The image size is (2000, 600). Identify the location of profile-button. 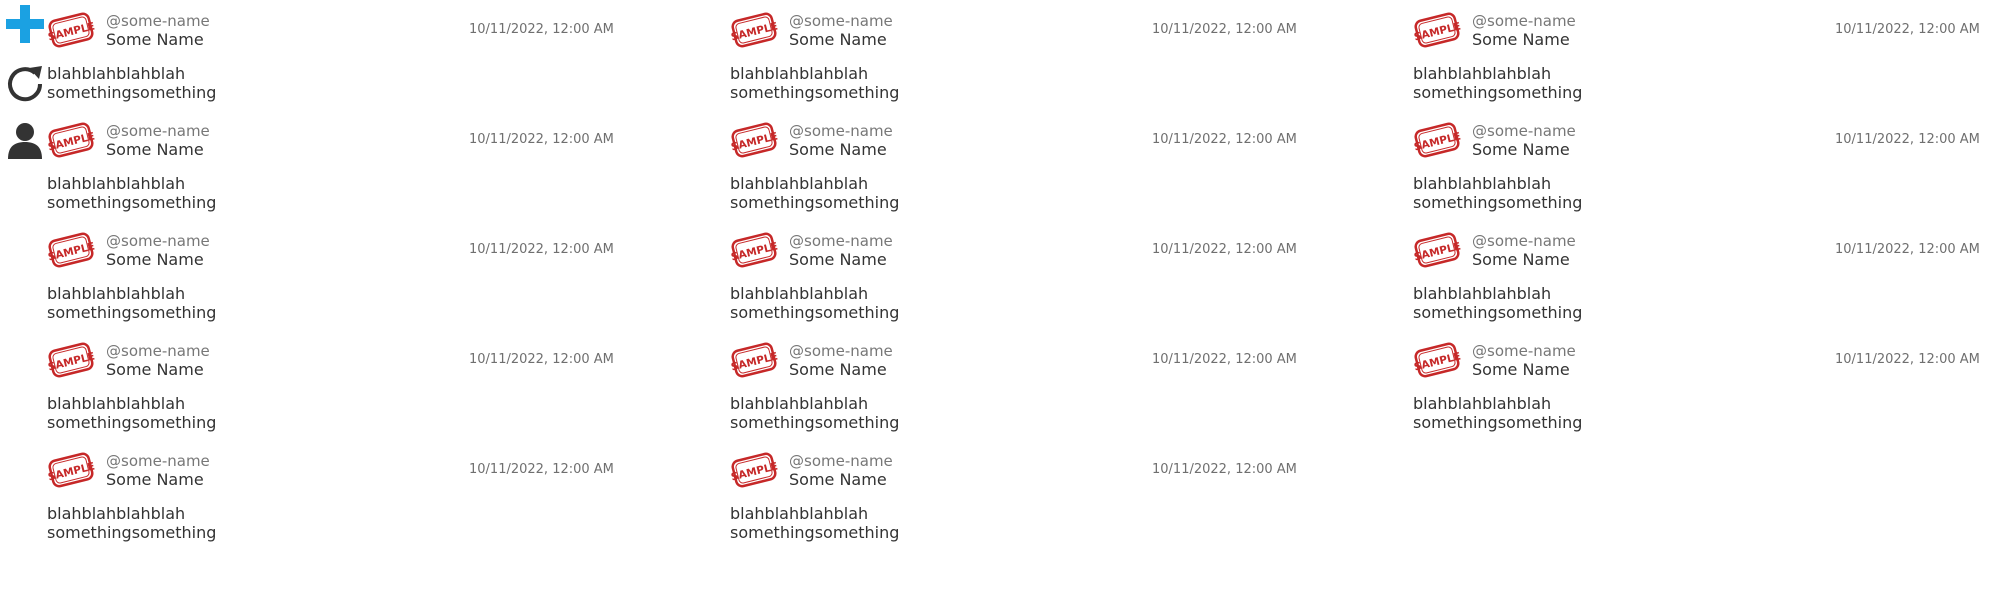
(25, 140).